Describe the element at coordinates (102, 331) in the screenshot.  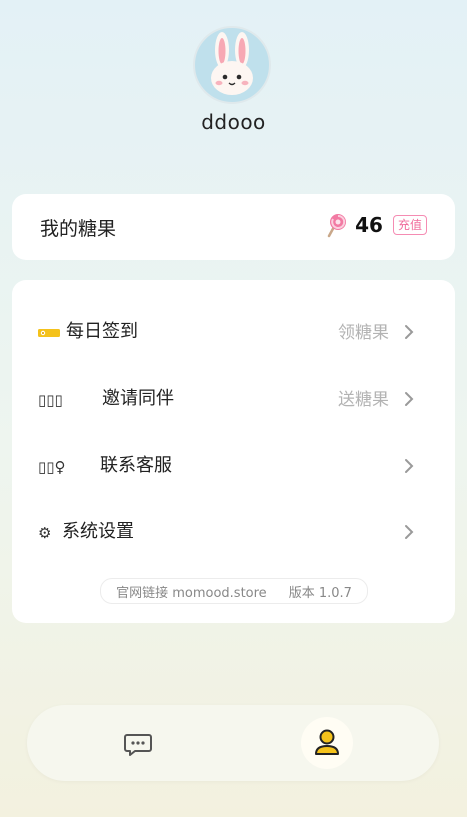
I see `menu-label: 每日签到` at that location.